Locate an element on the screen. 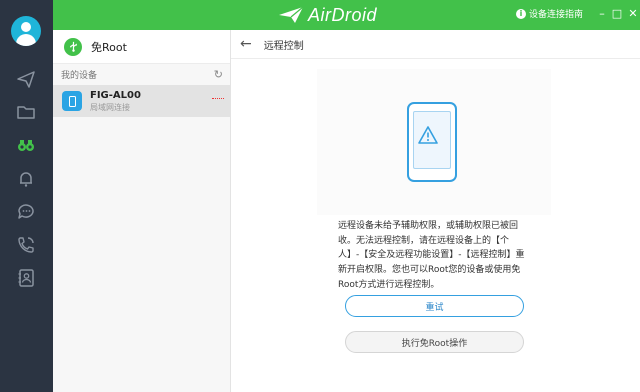 The width and height of the screenshot is (640, 392). device-list-item: FIG-AL00 局域网连接 is located at coordinates (141, 101).